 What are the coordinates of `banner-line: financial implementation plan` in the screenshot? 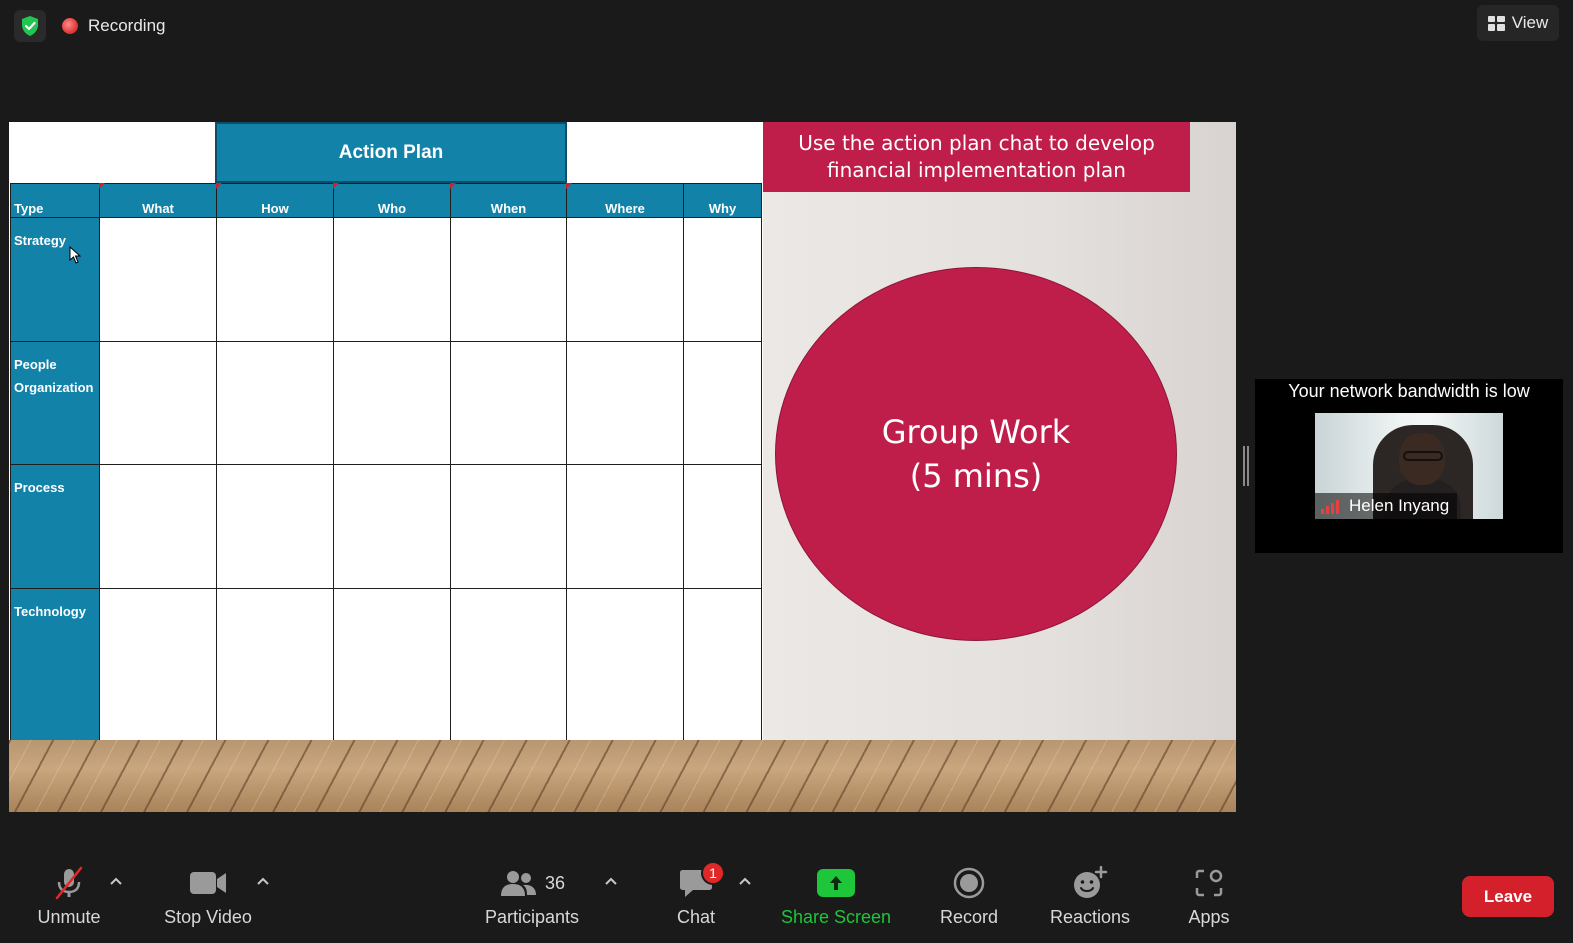 It's located at (976, 170).